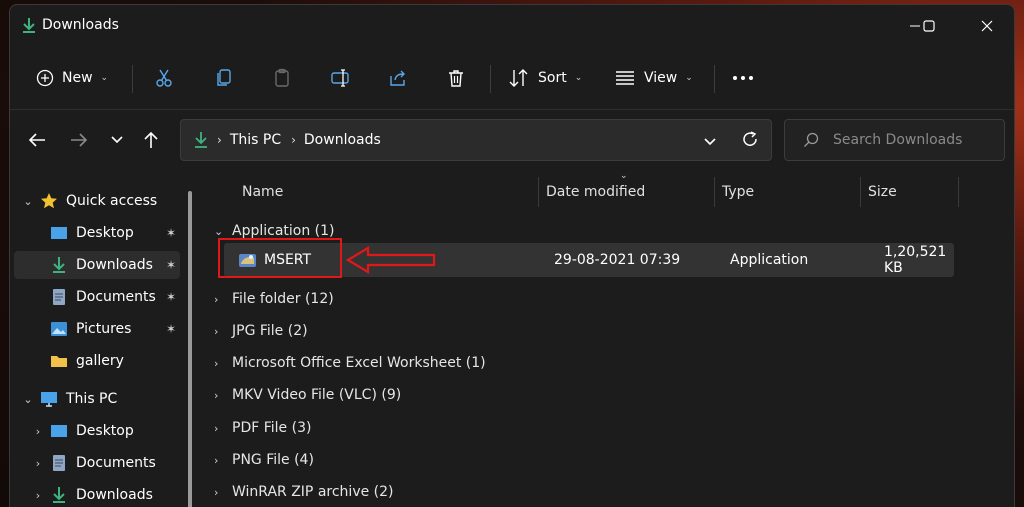  I want to click on sidebar-item-downloads: Downloads ✶, so click(97, 265).